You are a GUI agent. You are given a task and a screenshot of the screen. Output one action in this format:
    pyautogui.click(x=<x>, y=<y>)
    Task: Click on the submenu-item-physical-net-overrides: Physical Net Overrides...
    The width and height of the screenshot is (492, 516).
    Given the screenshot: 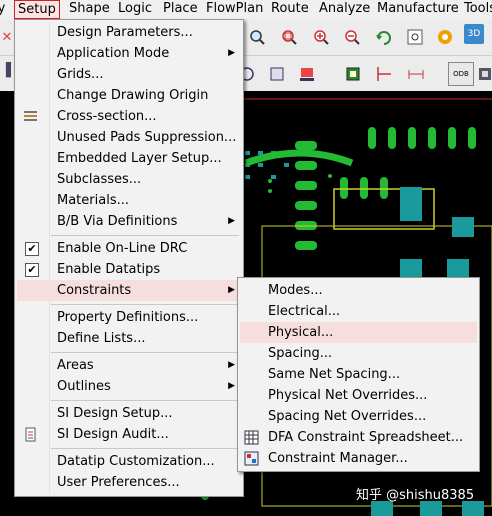 What is the action you would take?
    pyautogui.click(x=358, y=395)
    